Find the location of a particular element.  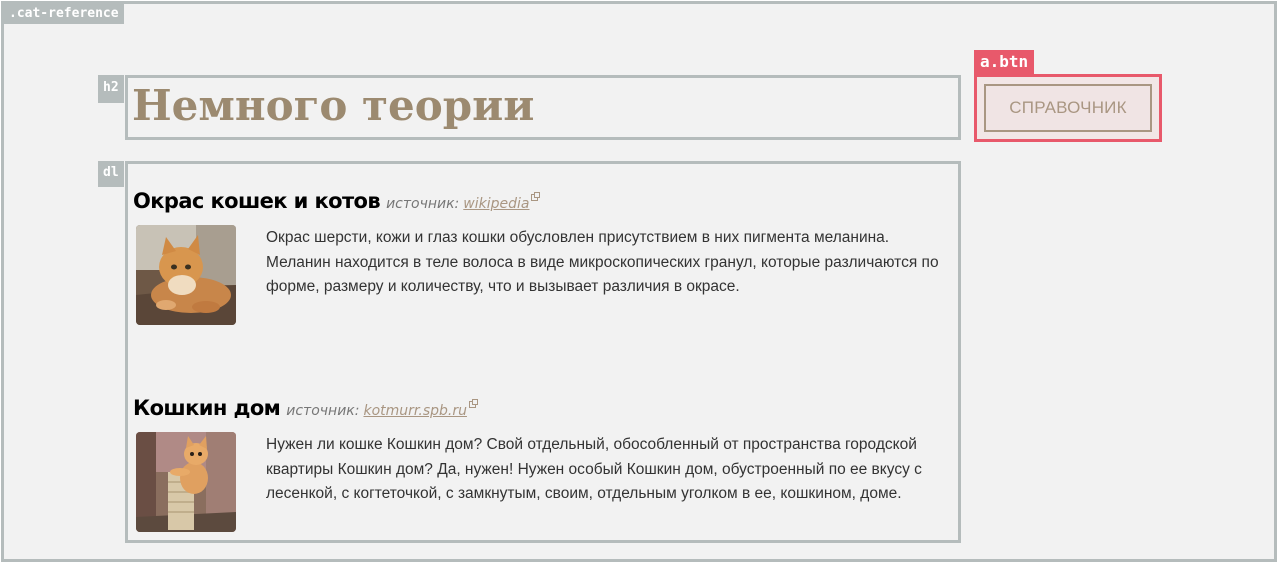

reference-button: СПРАВОЧНИК is located at coordinates (1068, 108).